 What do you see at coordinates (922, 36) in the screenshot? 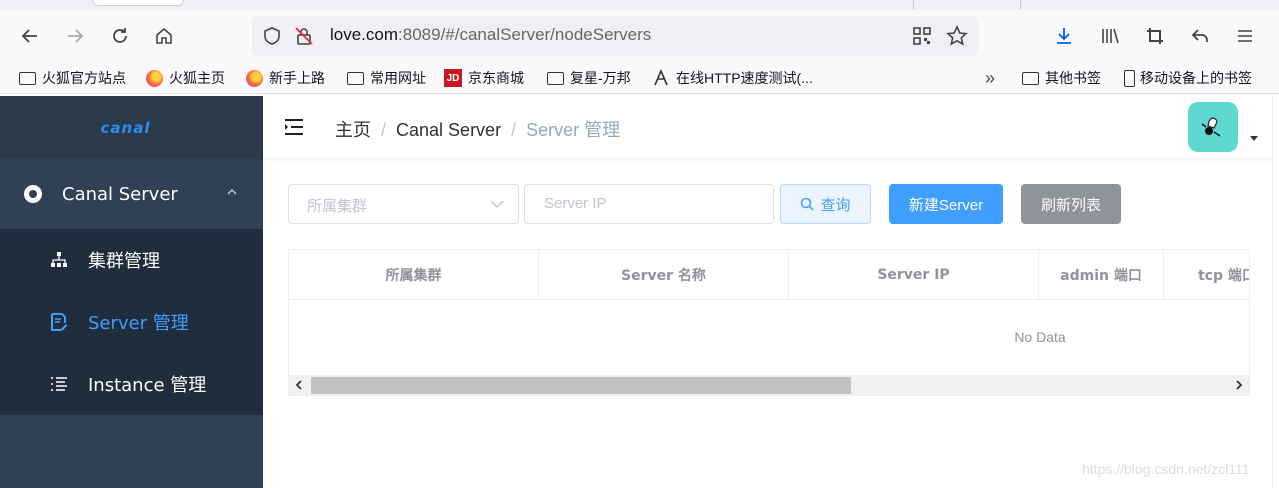
I see `qr-code-icon` at bounding box center [922, 36].